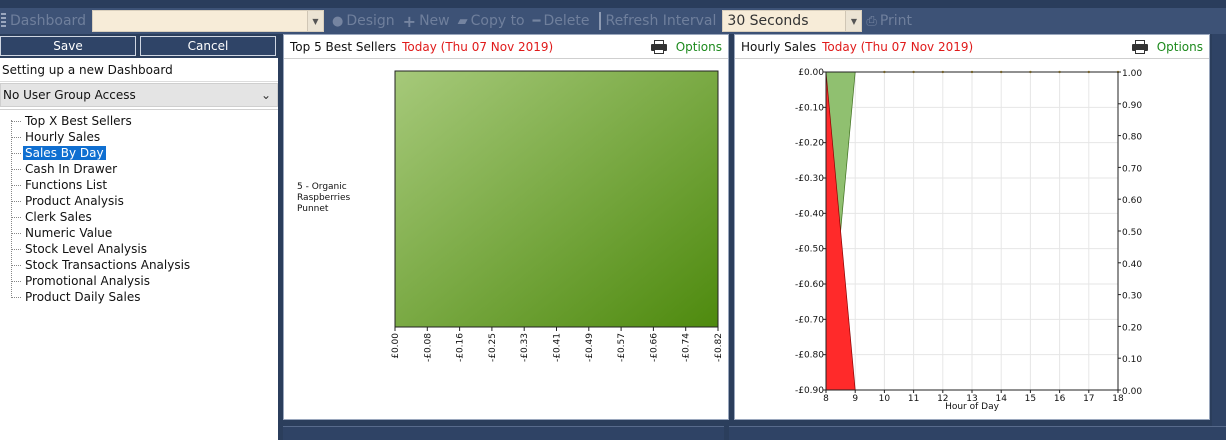 This screenshot has height=440, width=1226. Describe the element at coordinates (63, 137) in the screenshot. I see `widget-tree-label: Hourly Sales` at that location.